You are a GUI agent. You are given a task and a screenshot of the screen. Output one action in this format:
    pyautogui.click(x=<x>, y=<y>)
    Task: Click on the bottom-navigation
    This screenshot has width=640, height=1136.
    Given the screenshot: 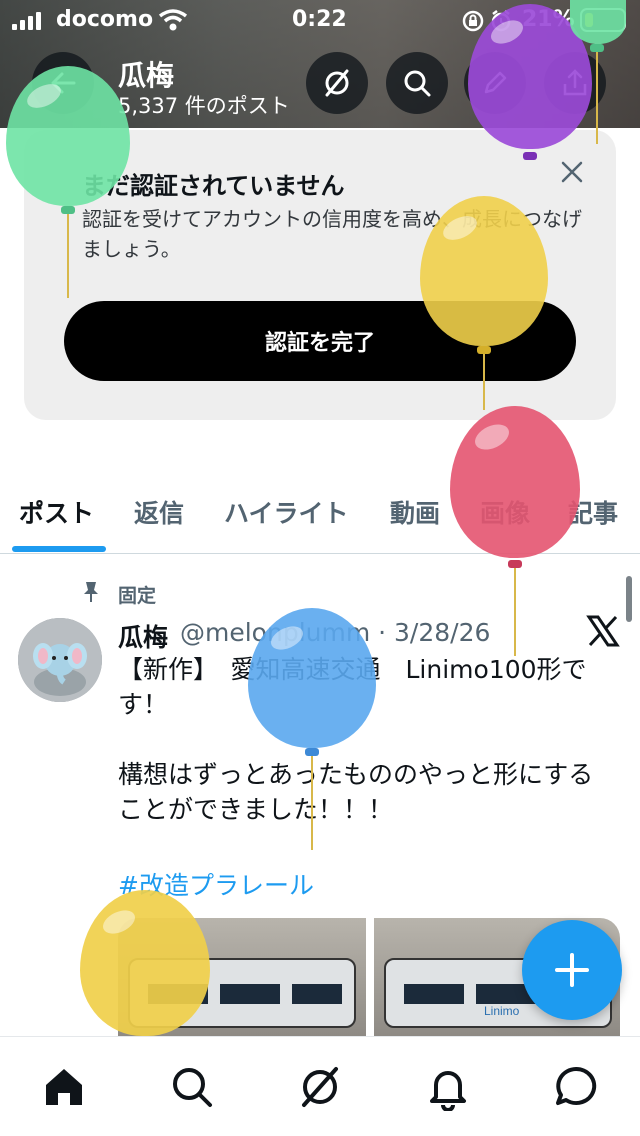 What is the action you would take?
    pyautogui.click(x=320, y=1086)
    